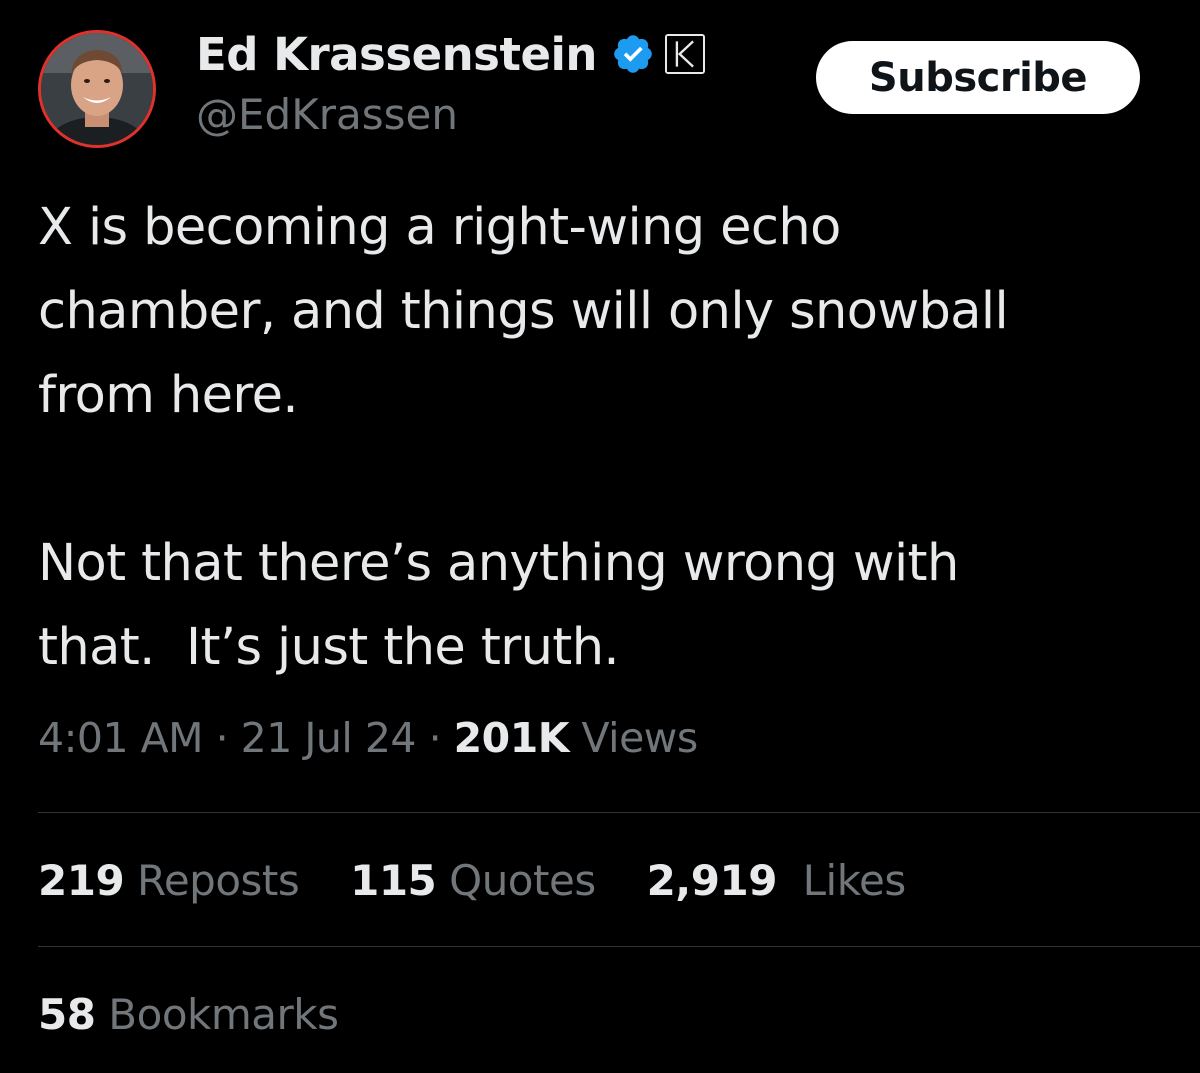 This screenshot has width=1200, height=1073. I want to click on quotes-stat: 115 Quotes, so click(473, 880).